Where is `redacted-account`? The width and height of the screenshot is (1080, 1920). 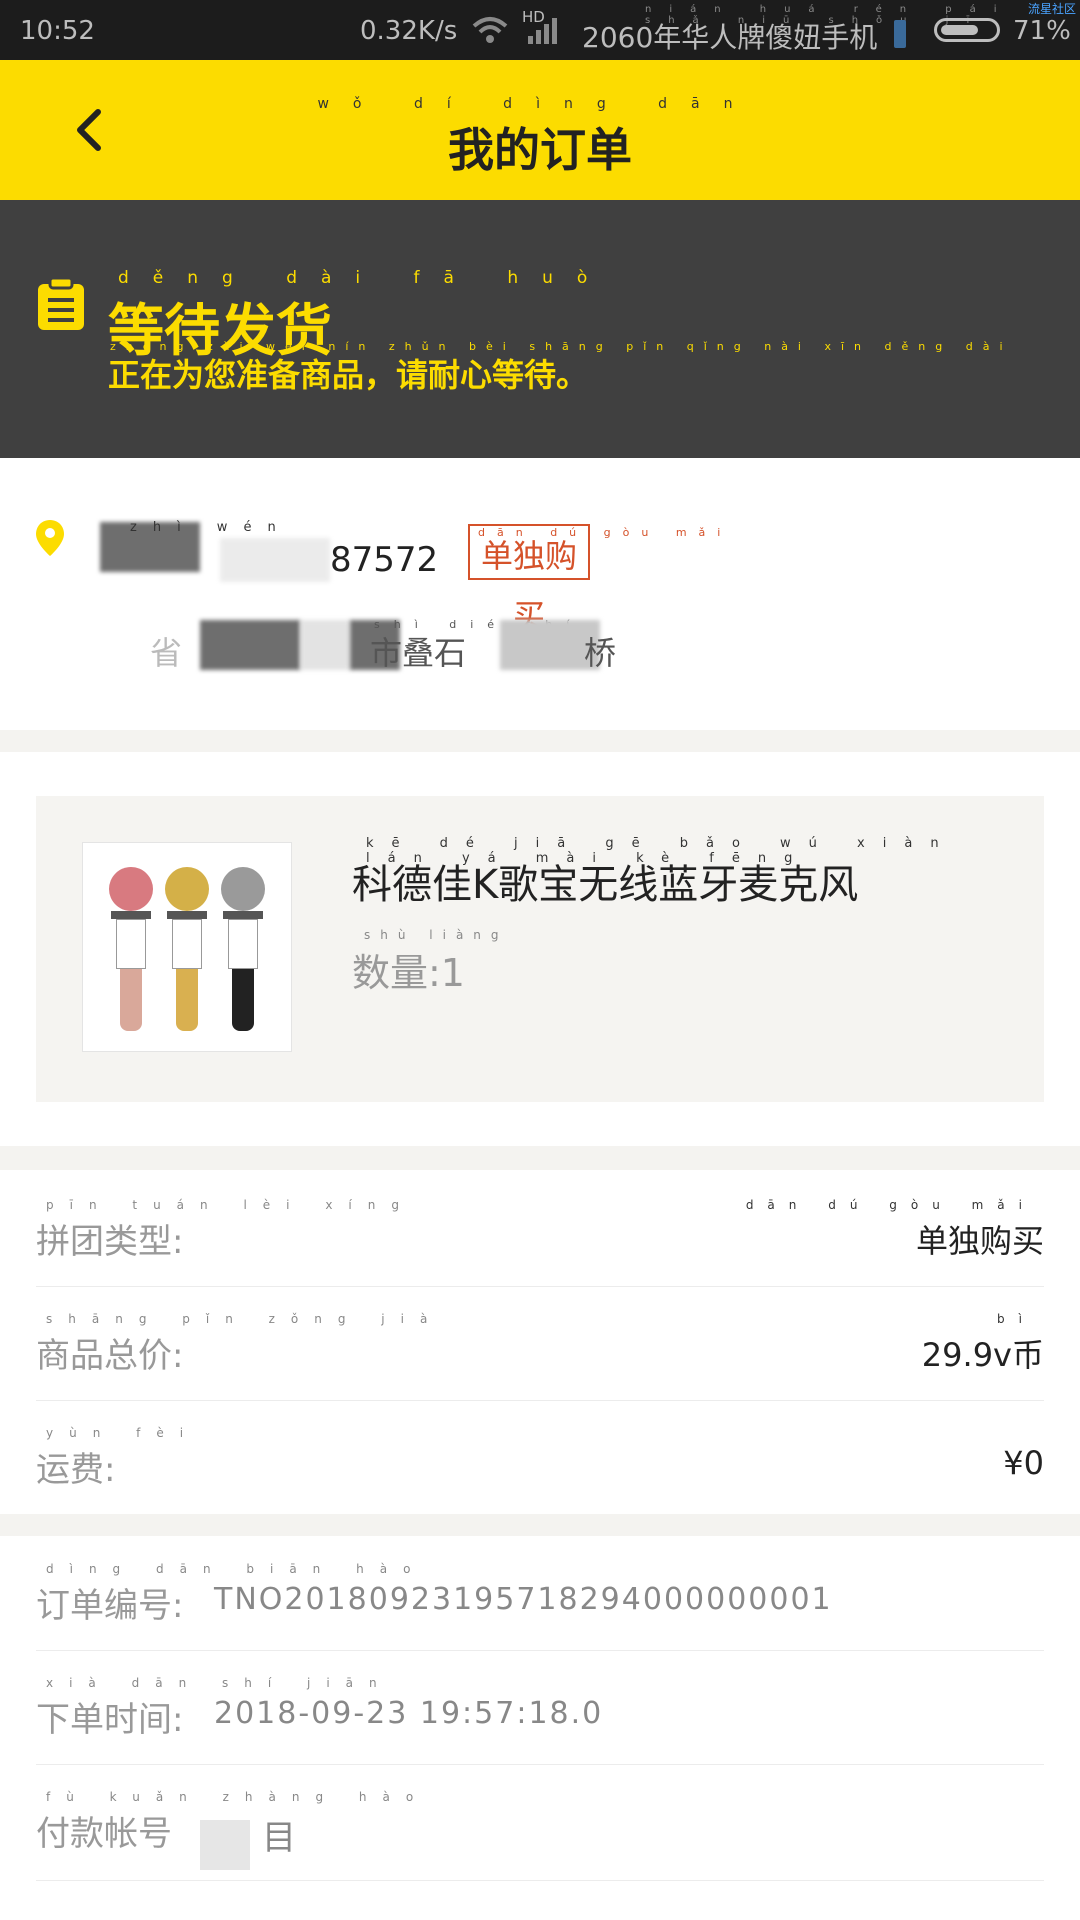 redacted-account is located at coordinates (225, 1845).